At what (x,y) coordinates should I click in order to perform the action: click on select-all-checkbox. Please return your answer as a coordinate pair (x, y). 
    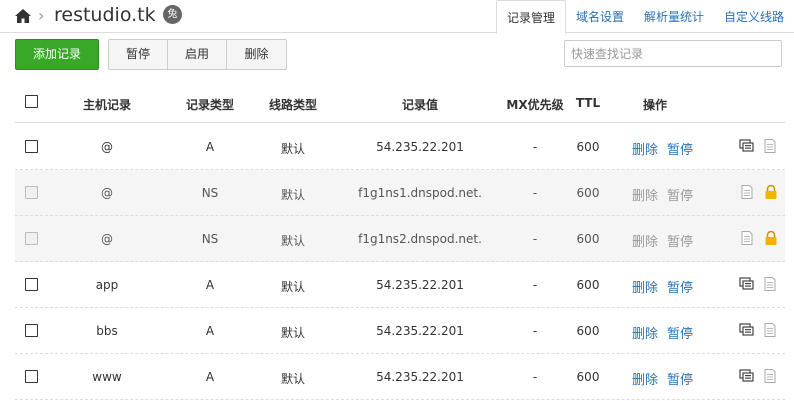
    Looking at the image, I should click on (31, 101).